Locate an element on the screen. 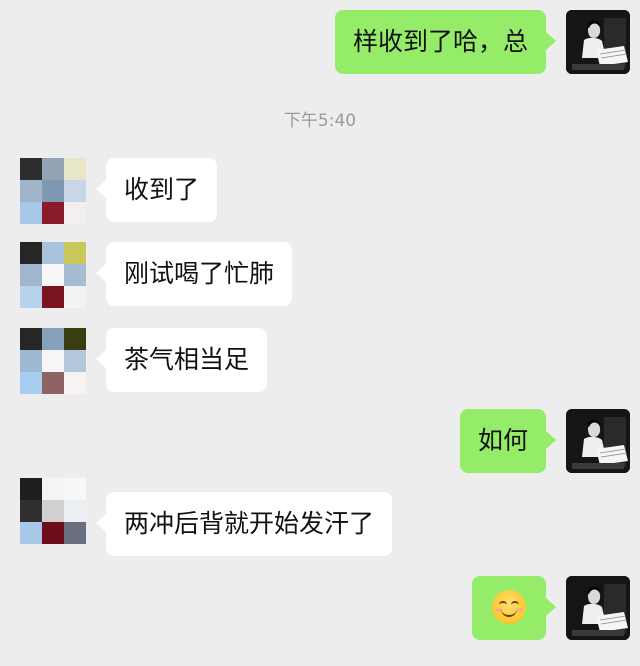  message-bubble-self: 样收到了哈，总 is located at coordinates (445, 42).